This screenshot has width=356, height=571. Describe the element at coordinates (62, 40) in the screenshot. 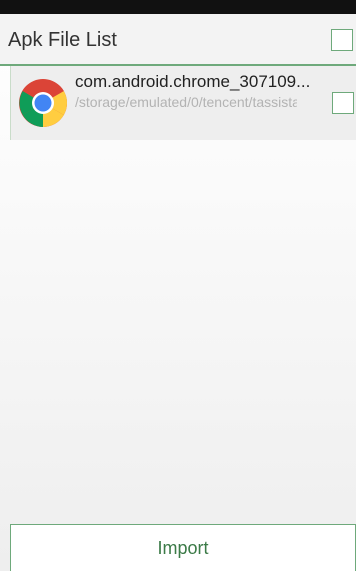

I see `dialog-title: Apk File List` at that location.